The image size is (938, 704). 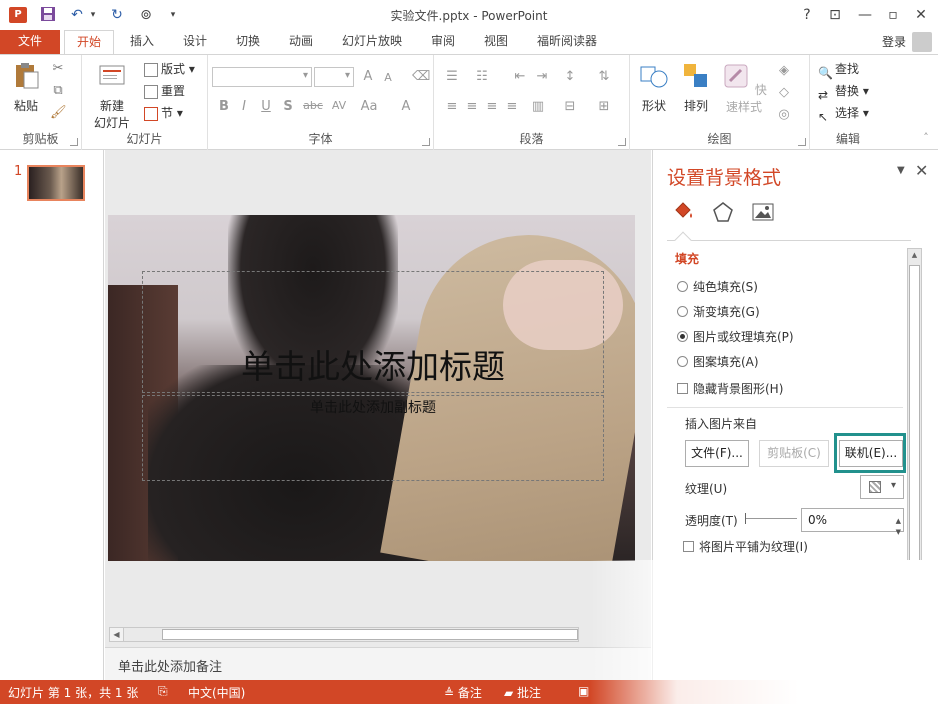 I want to click on login-link: 登录, so click(x=894, y=41).